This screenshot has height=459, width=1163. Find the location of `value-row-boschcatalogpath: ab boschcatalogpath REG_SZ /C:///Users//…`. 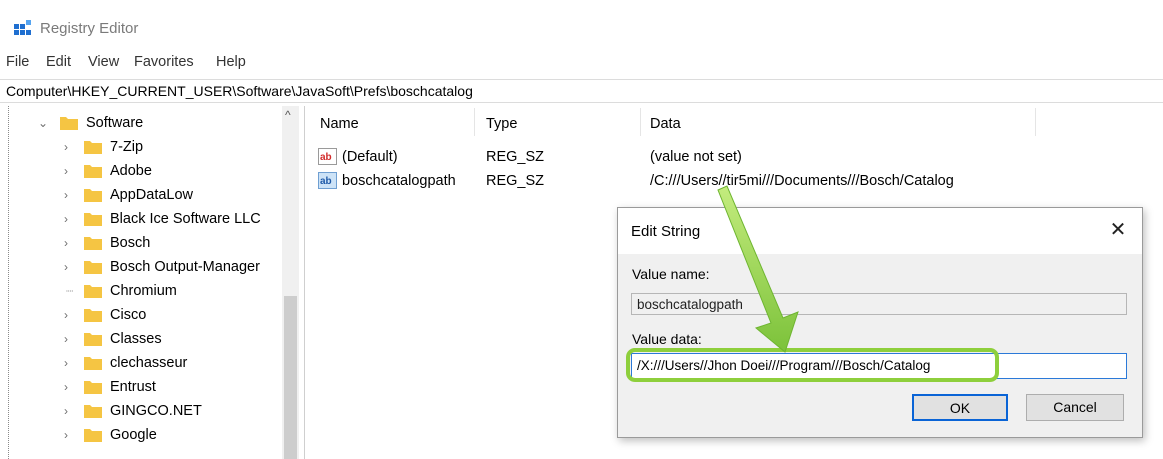

value-row-boschcatalogpath: ab boschcatalogpath REG_SZ /C:///Users//… is located at coordinates (728, 181).